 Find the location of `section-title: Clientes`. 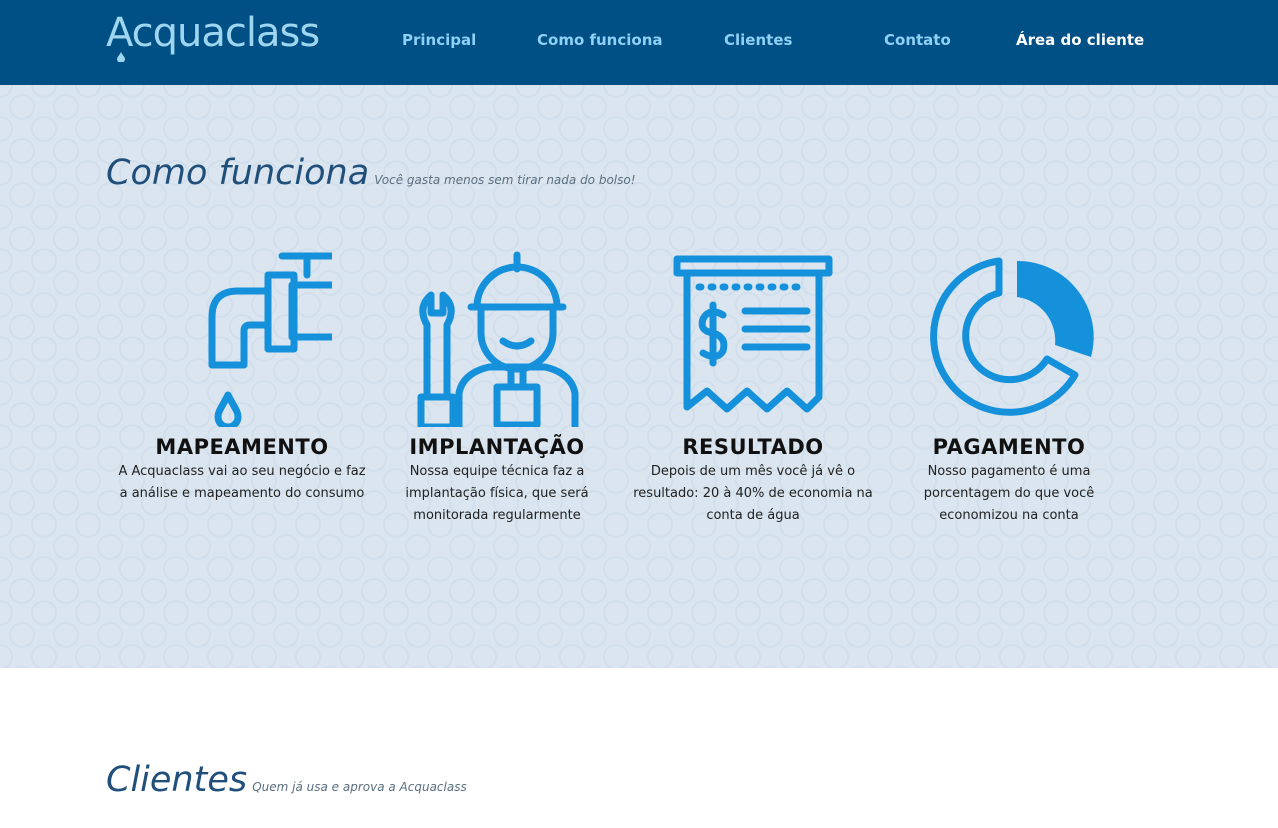

section-title: Clientes is located at coordinates (177, 780).